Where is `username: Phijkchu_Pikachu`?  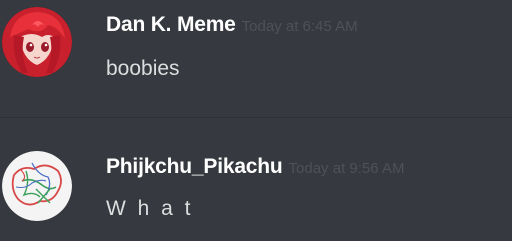 username: Phijkchu_Pikachu is located at coordinates (194, 166).